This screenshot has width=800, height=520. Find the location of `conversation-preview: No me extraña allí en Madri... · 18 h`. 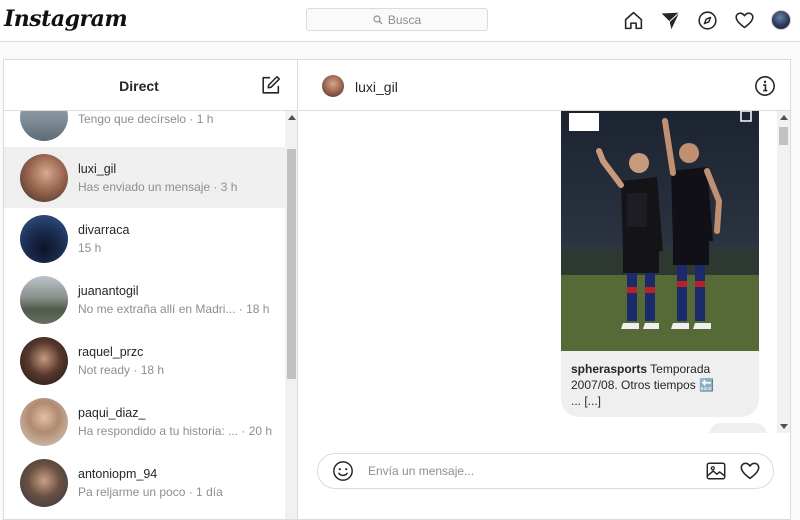

conversation-preview: No me extraña allí en Madri... · 18 h is located at coordinates (174, 308).